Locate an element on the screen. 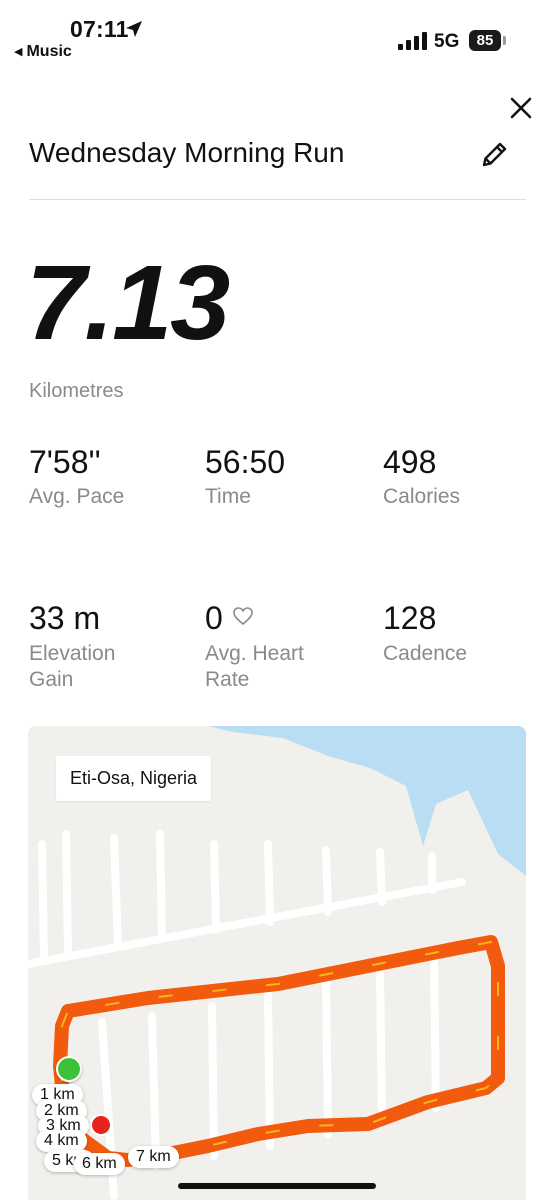  page-title: Wednesday Morning Run is located at coordinates (187, 152).